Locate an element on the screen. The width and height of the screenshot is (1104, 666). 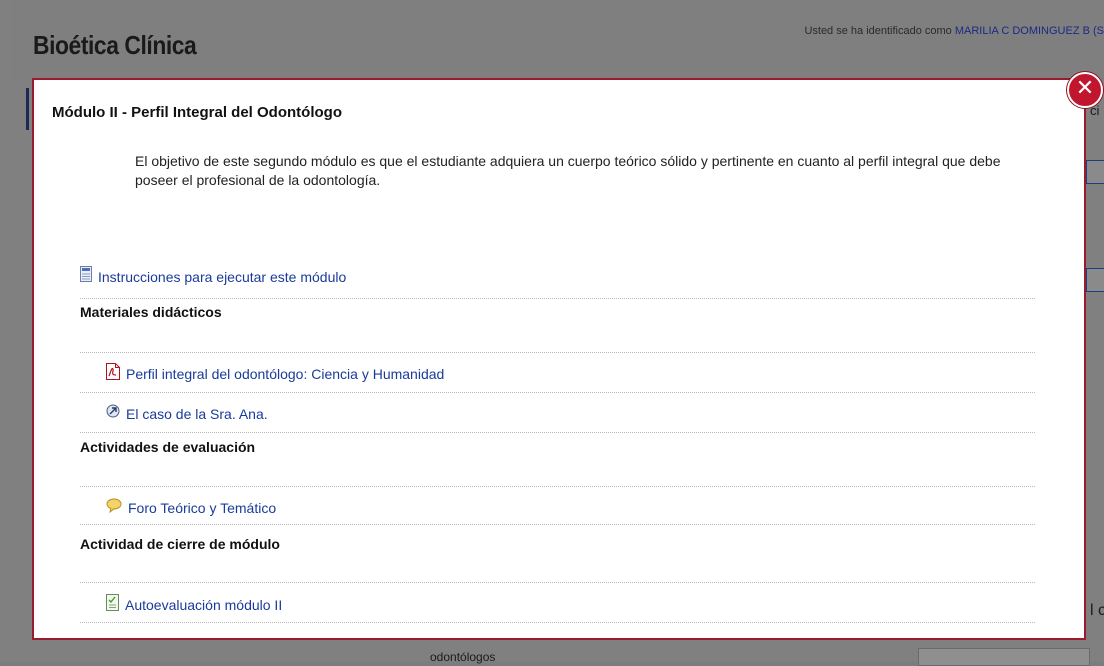
instructions-item: Instrucciones para ejecutar este módulo is located at coordinates (213, 276).